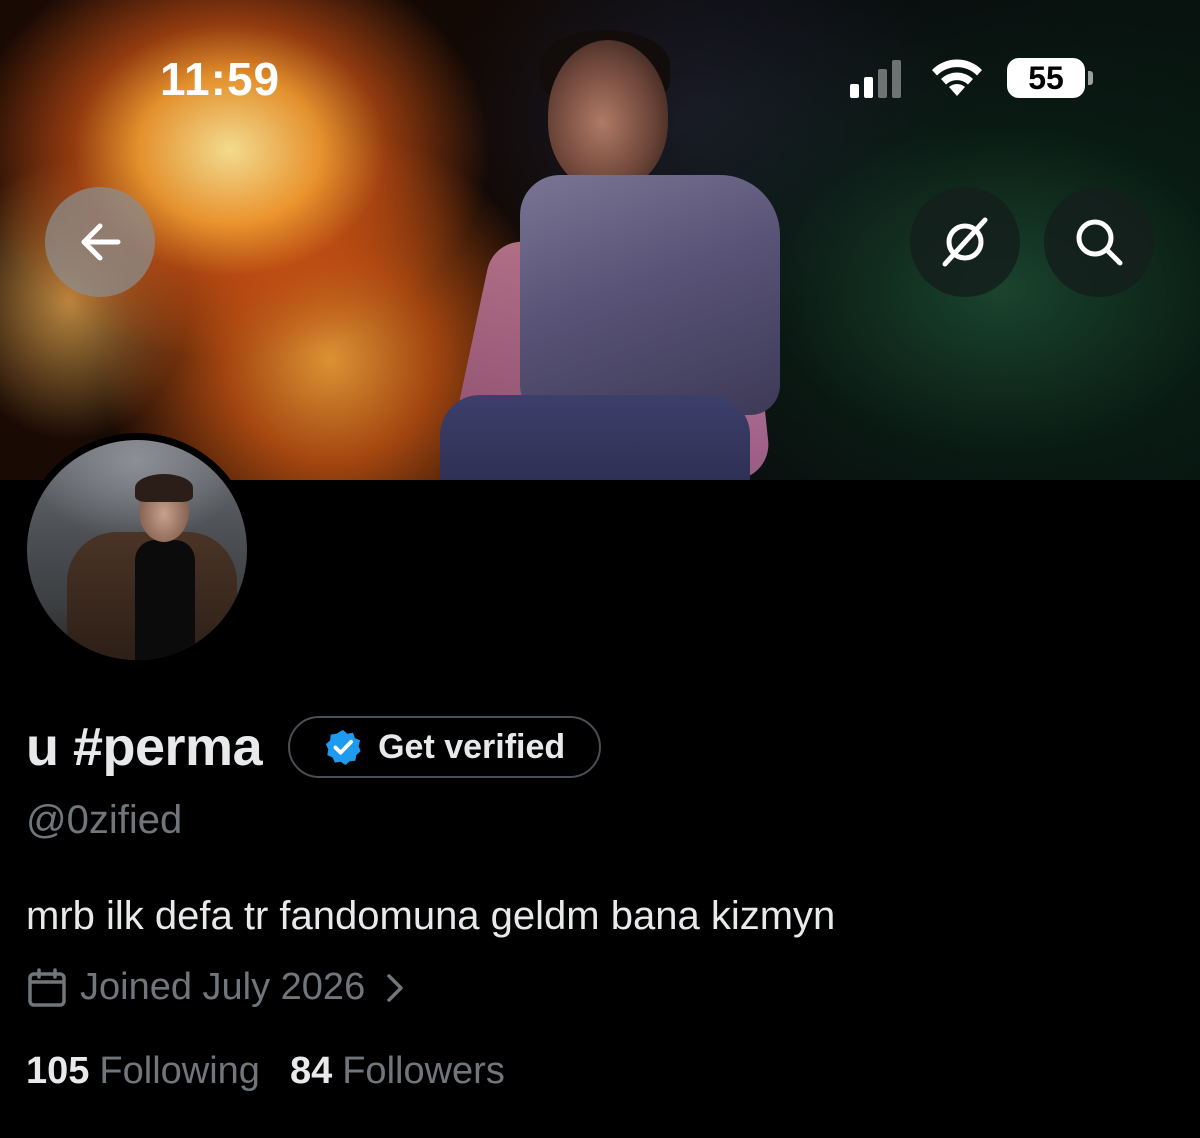 This screenshot has height=1138, width=1200. What do you see at coordinates (472, 746) in the screenshot?
I see `get-verified-label: Get verified` at bounding box center [472, 746].